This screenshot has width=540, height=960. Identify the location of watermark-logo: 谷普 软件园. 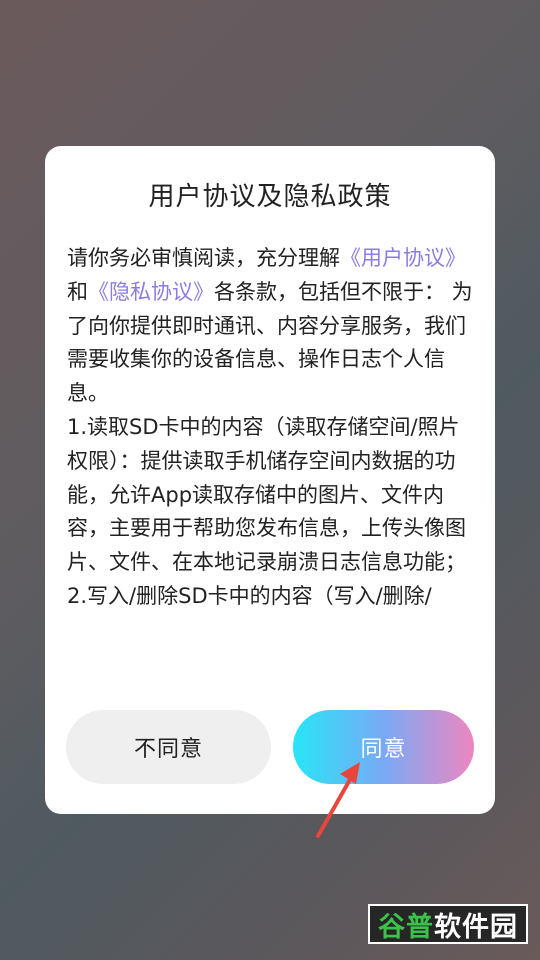
(448, 924).